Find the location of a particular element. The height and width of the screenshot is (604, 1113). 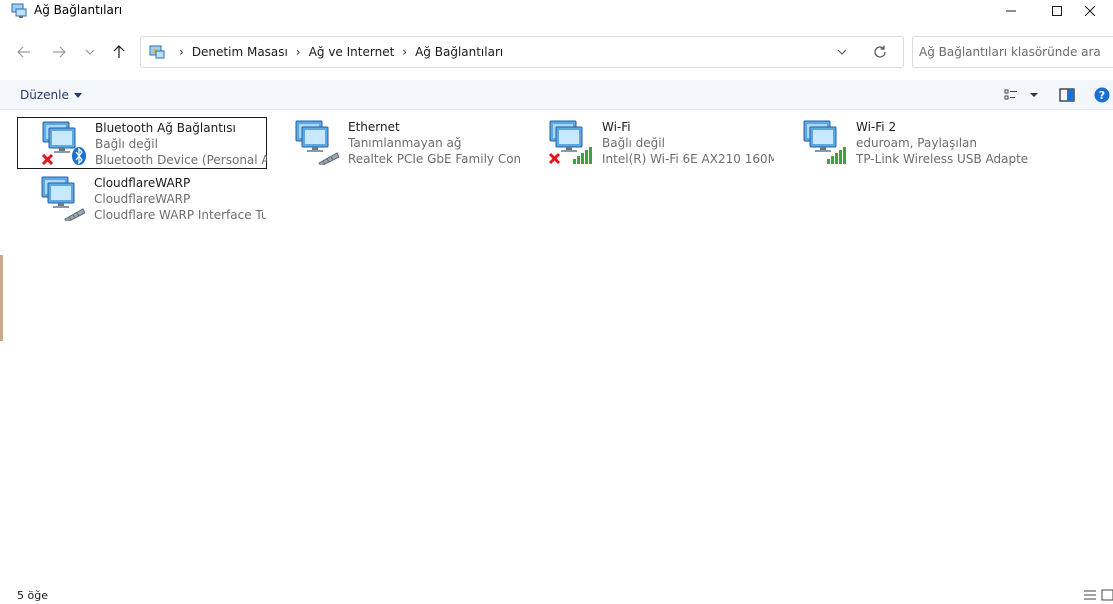

large-icons-view-icon is located at coordinates (1107, 595).